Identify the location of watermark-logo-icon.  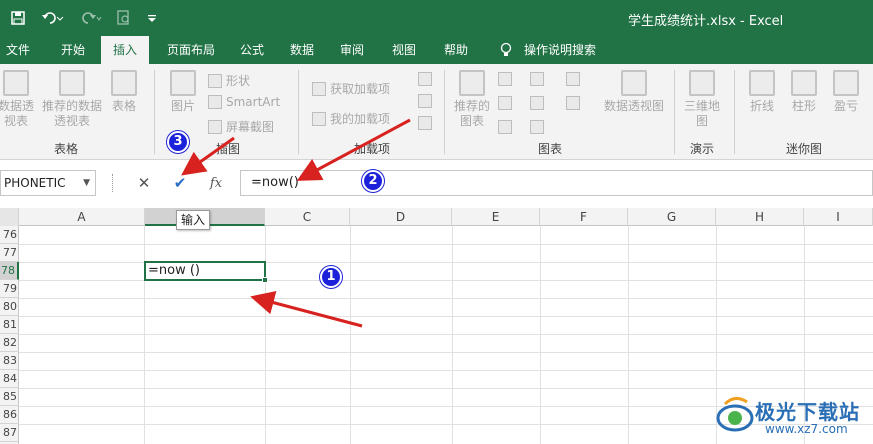
(735, 414).